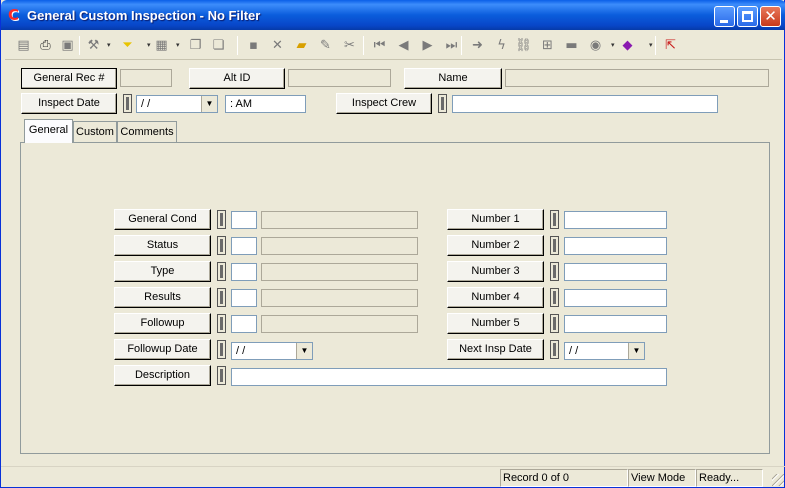 This screenshot has width=785, height=488. What do you see at coordinates (453, 78) in the screenshot?
I see `name-button: Name` at bounding box center [453, 78].